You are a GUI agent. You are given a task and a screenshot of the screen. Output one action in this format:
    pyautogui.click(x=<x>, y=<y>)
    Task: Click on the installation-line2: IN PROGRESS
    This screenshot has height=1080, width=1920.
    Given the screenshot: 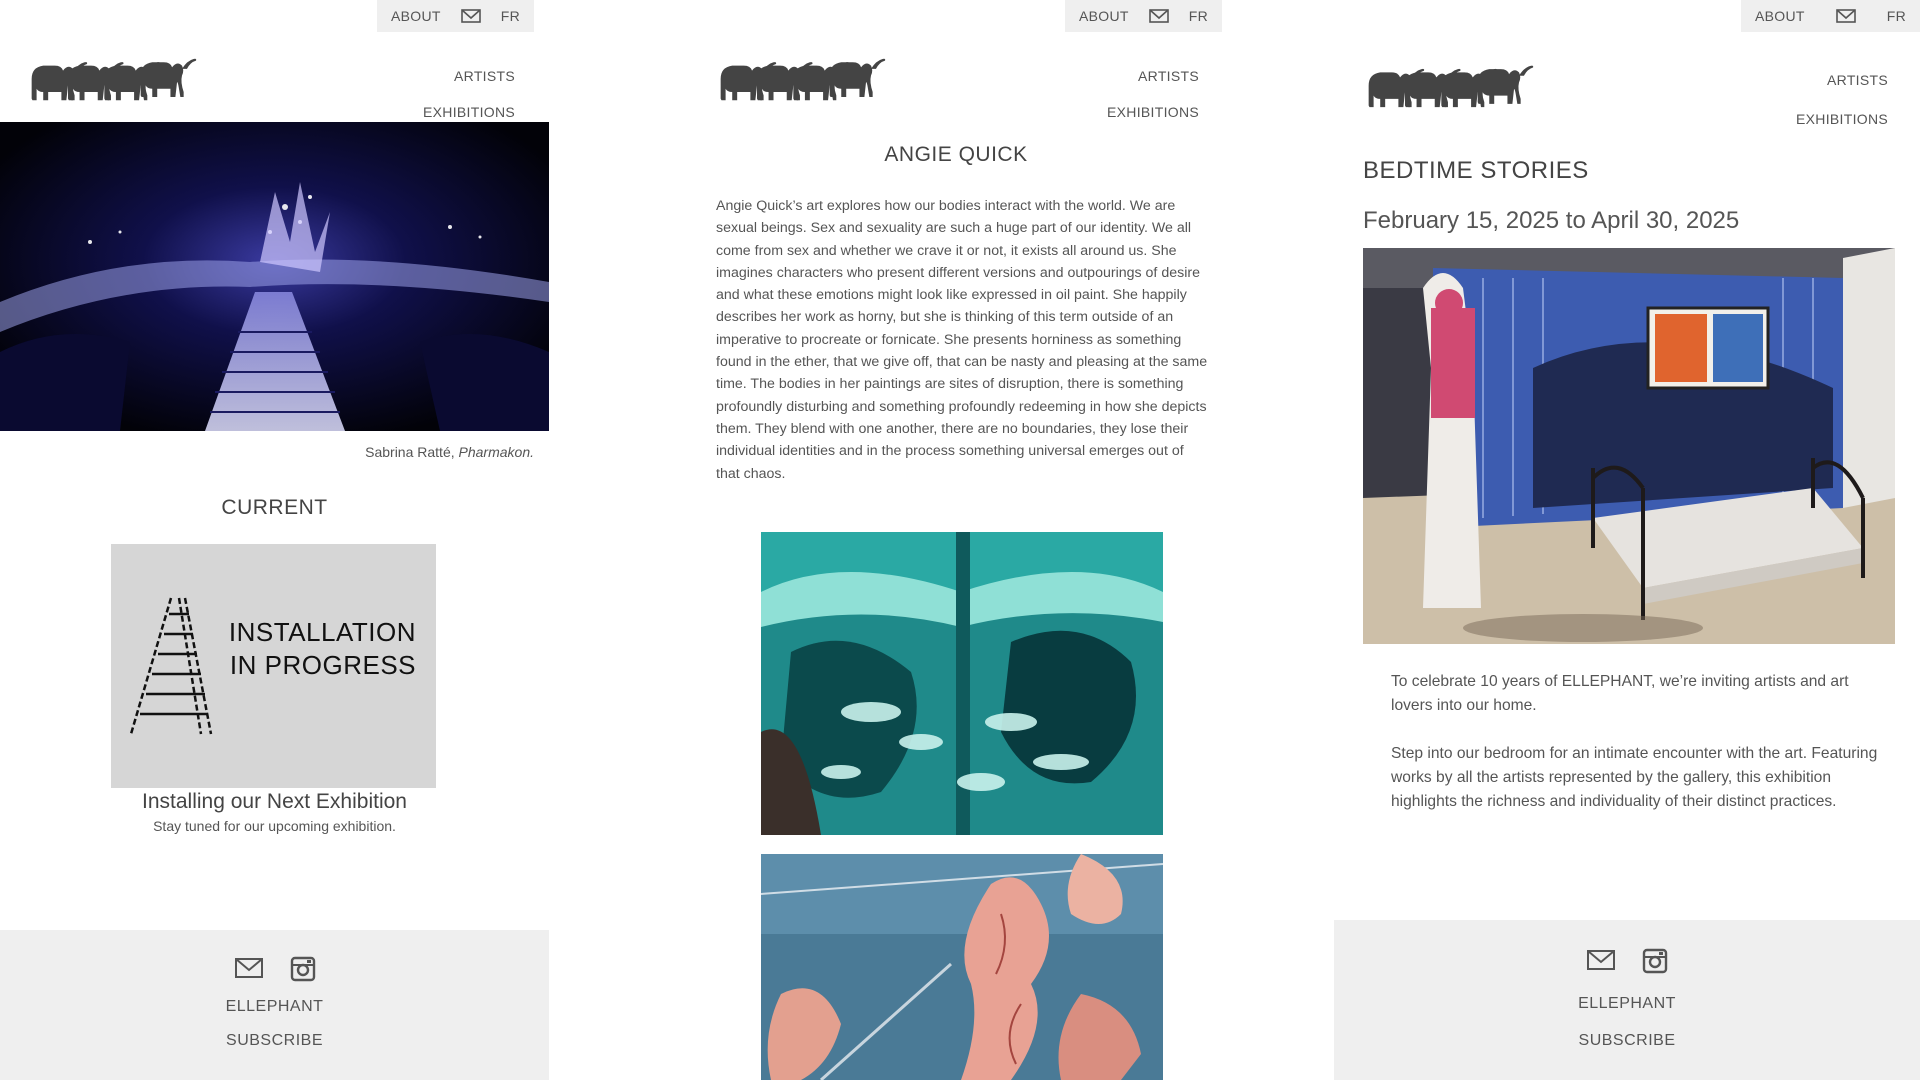 What is the action you would take?
    pyautogui.click(x=322, y=665)
    